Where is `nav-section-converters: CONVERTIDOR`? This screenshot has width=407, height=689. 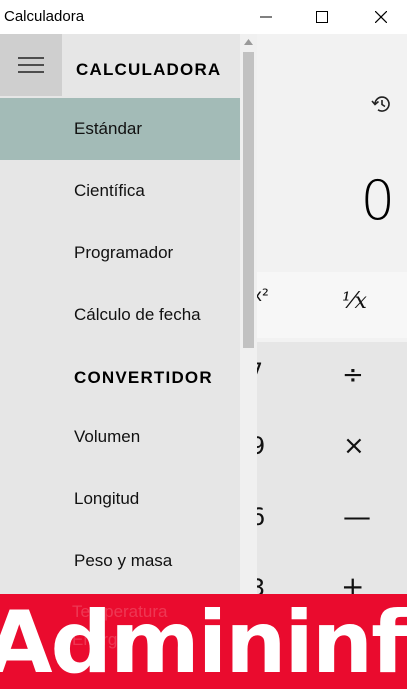 nav-section-converters: CONVERTIDOR is located at coordinates (143, 377).